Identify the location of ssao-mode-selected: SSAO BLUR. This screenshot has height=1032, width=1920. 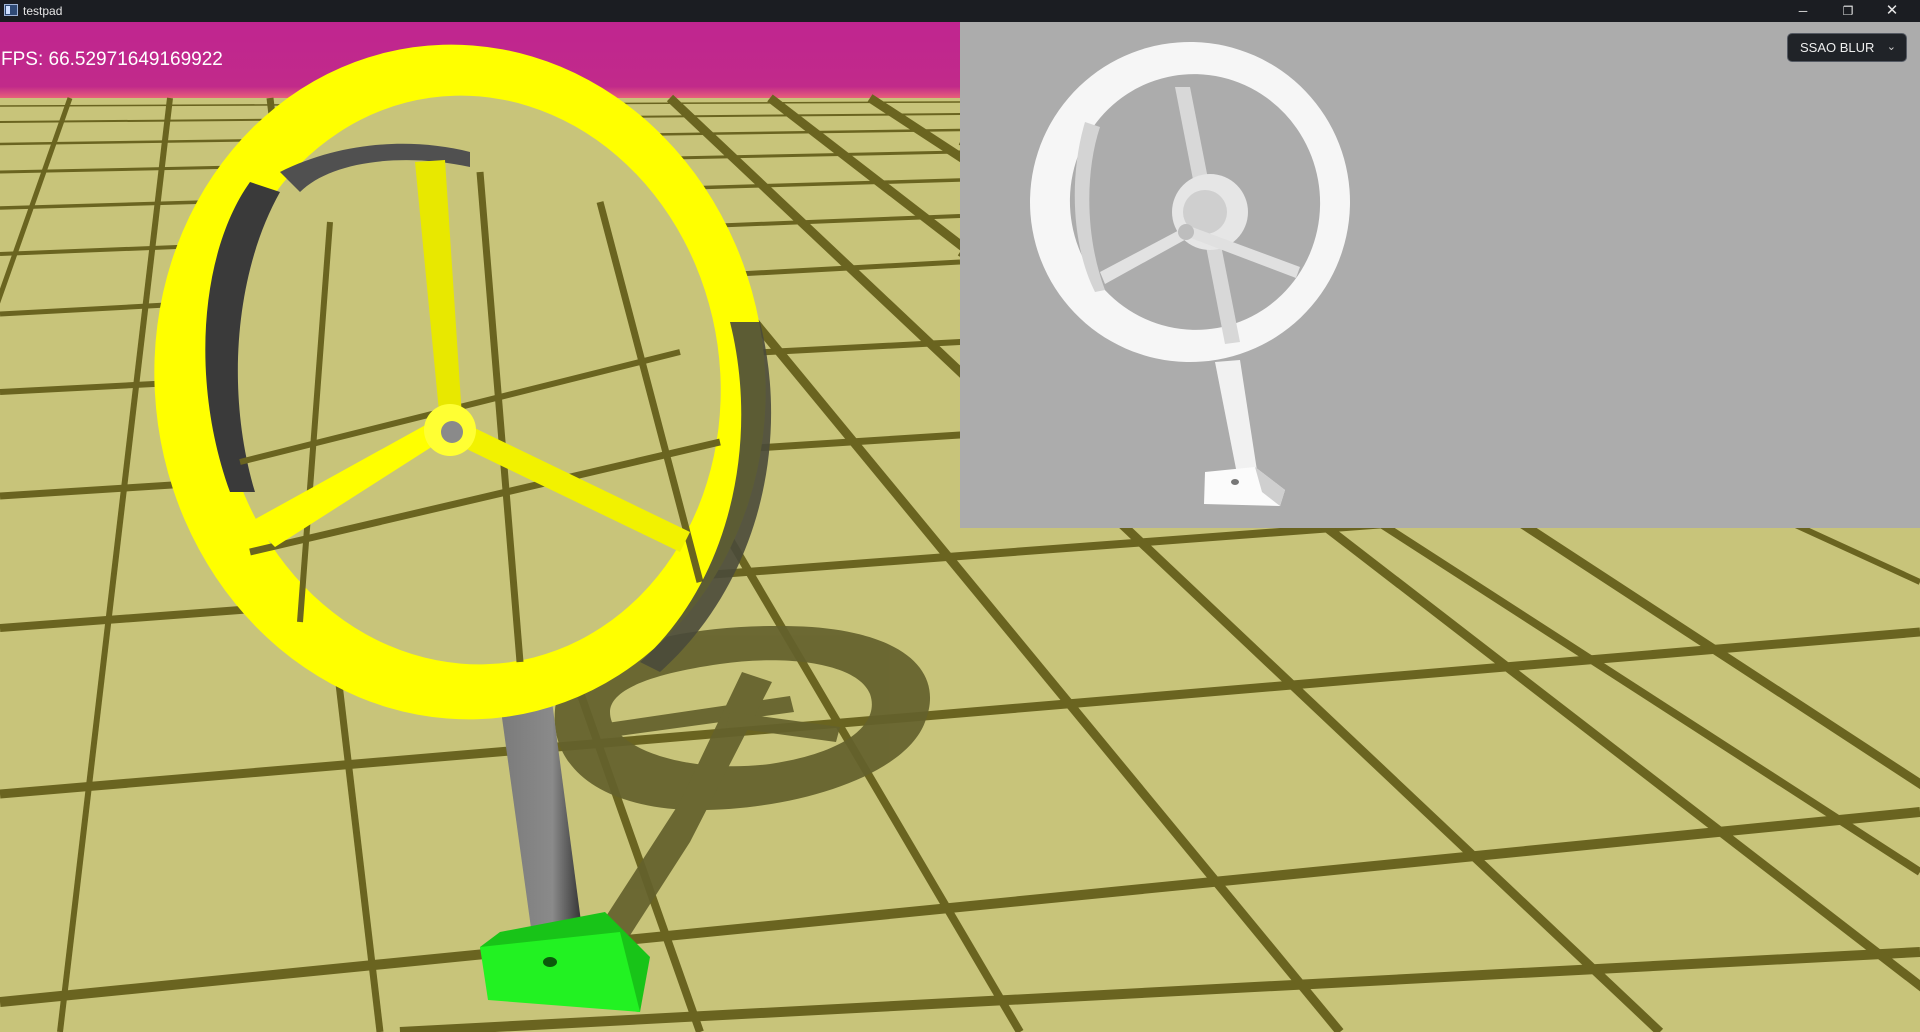
(1837, 47).